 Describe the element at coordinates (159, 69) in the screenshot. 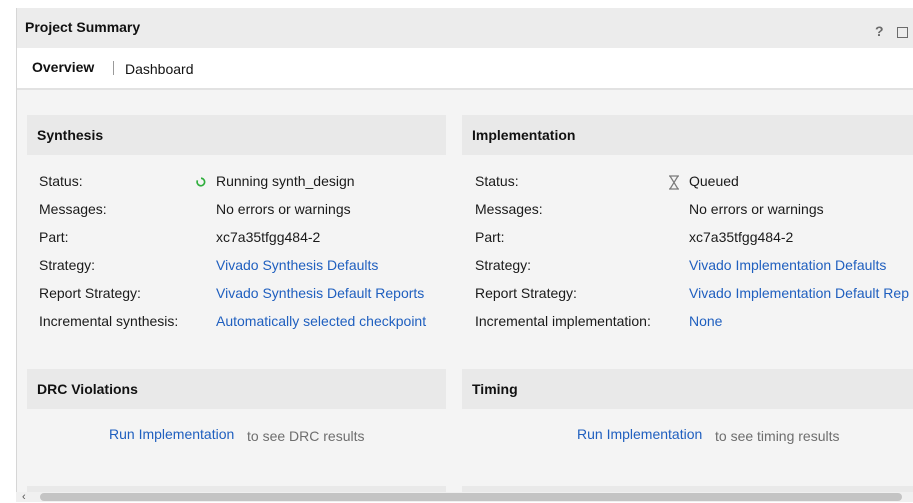

I see `tab-dashboard: Dashboard` at that location.